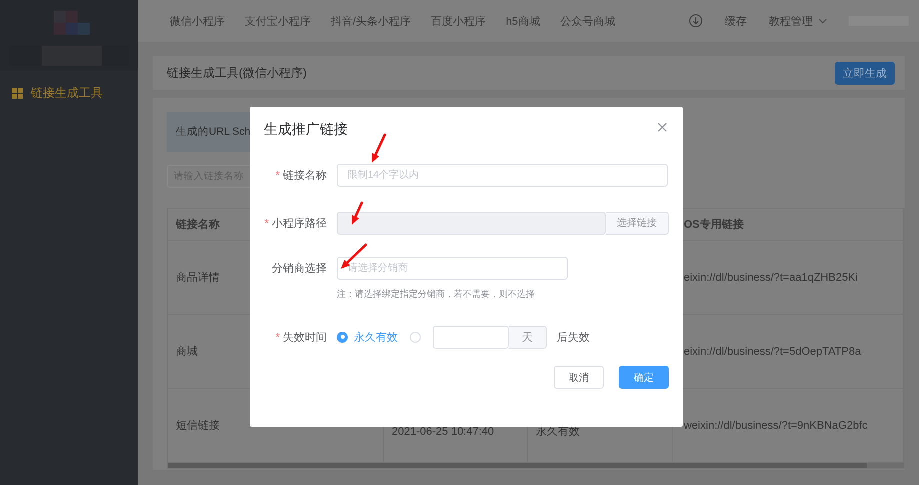 The height and width of the screenshot is (485, 919). What do you see at coordinates (299, 224) in the screenshot?
I see `form-label: 小程序路径` at bounding box center [299, 224].